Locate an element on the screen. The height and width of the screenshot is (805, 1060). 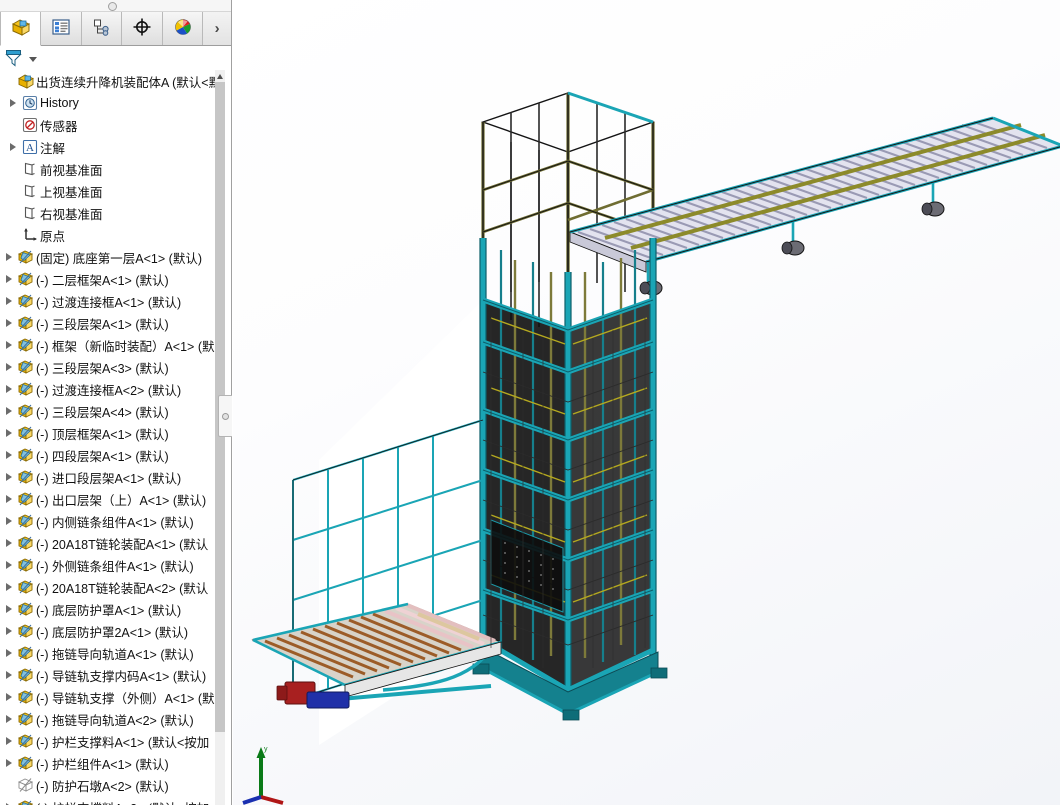
tree-item: (-) 四段层架A<1> (默认) is located at coordinates (108, 455).